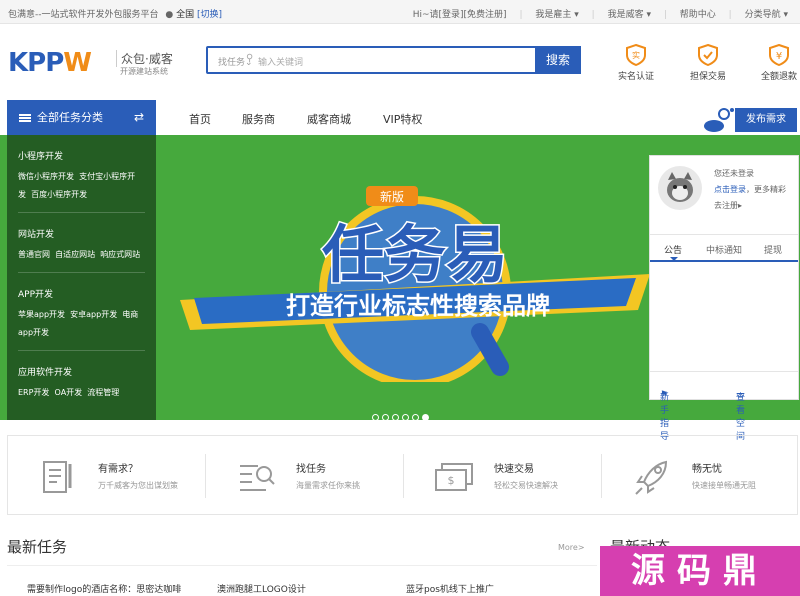 This screenshot has height=596, width=800. Describe the element at coordinates (451, 15) in the screenshot. I see `login-link: [登录]` at that location.